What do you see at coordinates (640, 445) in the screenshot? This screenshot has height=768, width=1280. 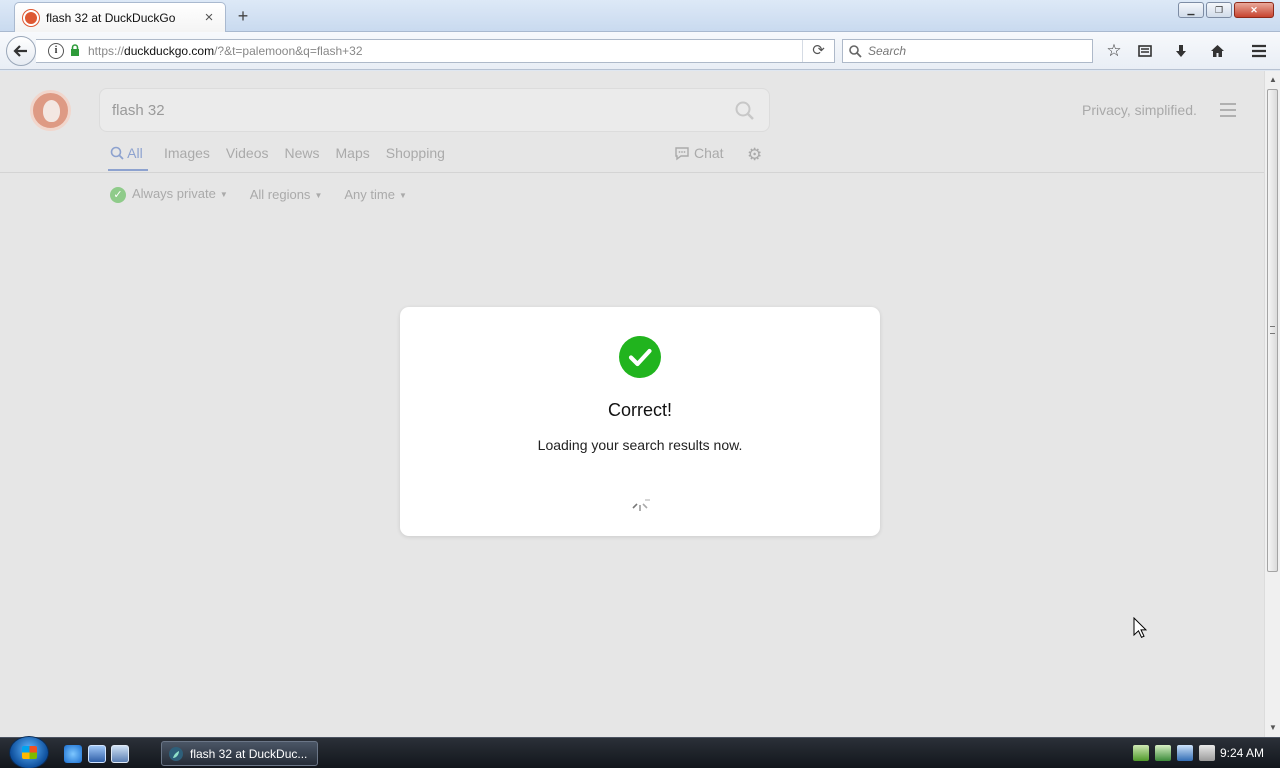 I see `dialog-message: Loading your search results now.` at bounding box center [640, 445].